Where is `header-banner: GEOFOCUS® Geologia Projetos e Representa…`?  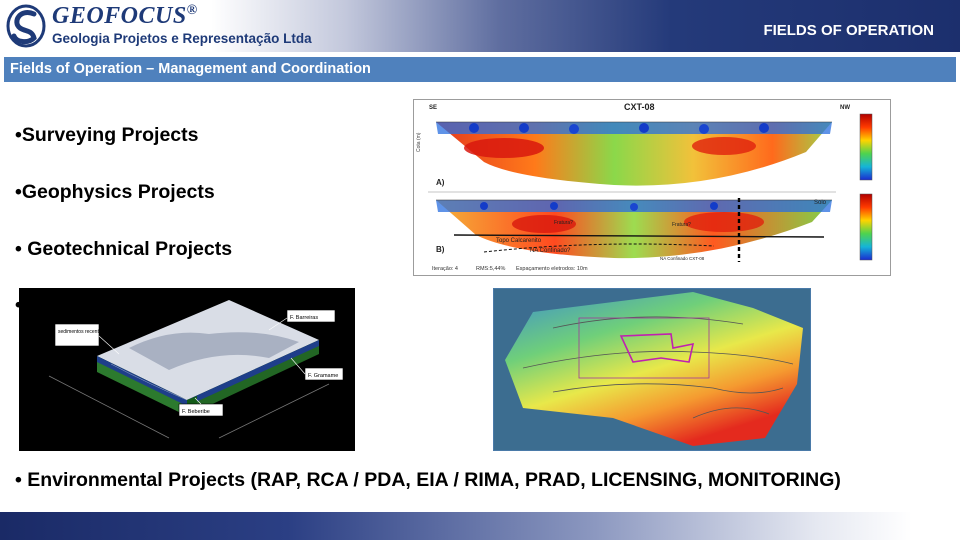 header-banner: GEOFOCUS® Geologia Projetos e Representa… is located at coordinates (480, 26).